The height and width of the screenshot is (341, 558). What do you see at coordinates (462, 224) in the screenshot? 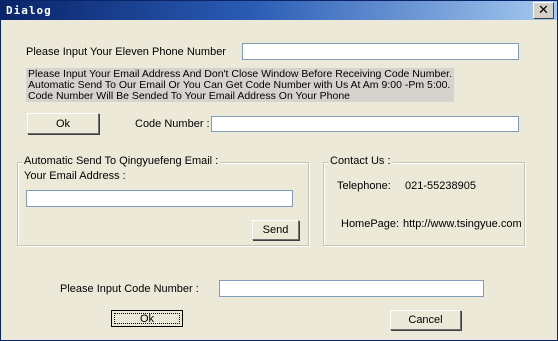
I see `homepage-value: http://www.tsingyue.com` at bounding box center [462, 224].